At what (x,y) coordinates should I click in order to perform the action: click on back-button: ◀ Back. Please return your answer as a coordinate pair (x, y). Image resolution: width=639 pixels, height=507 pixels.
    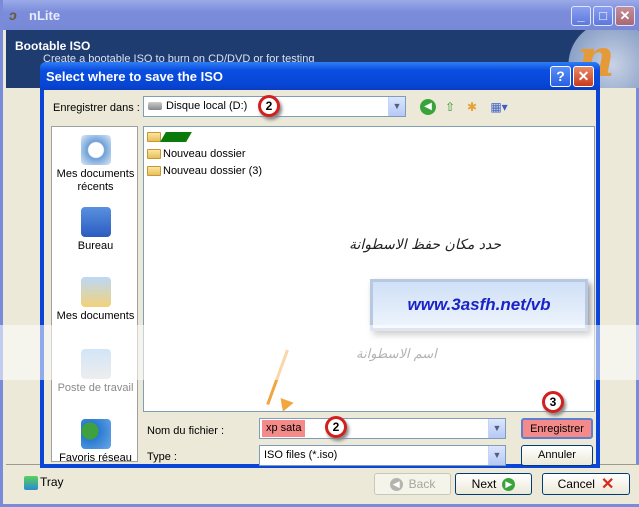
    Looking at the image, I should click on (412, 484).